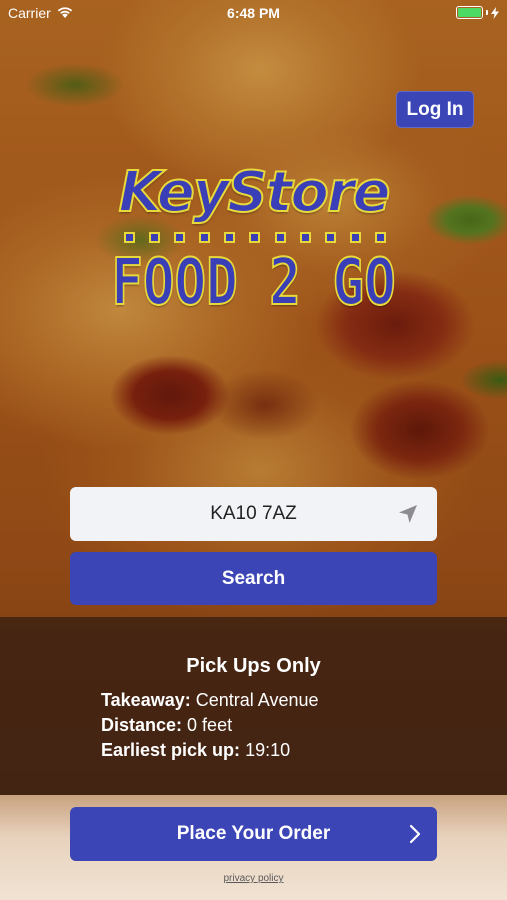 This screenshot has width=507, height=900. I want to click on takeaway-label: Takeaway:, so click(146, 700).